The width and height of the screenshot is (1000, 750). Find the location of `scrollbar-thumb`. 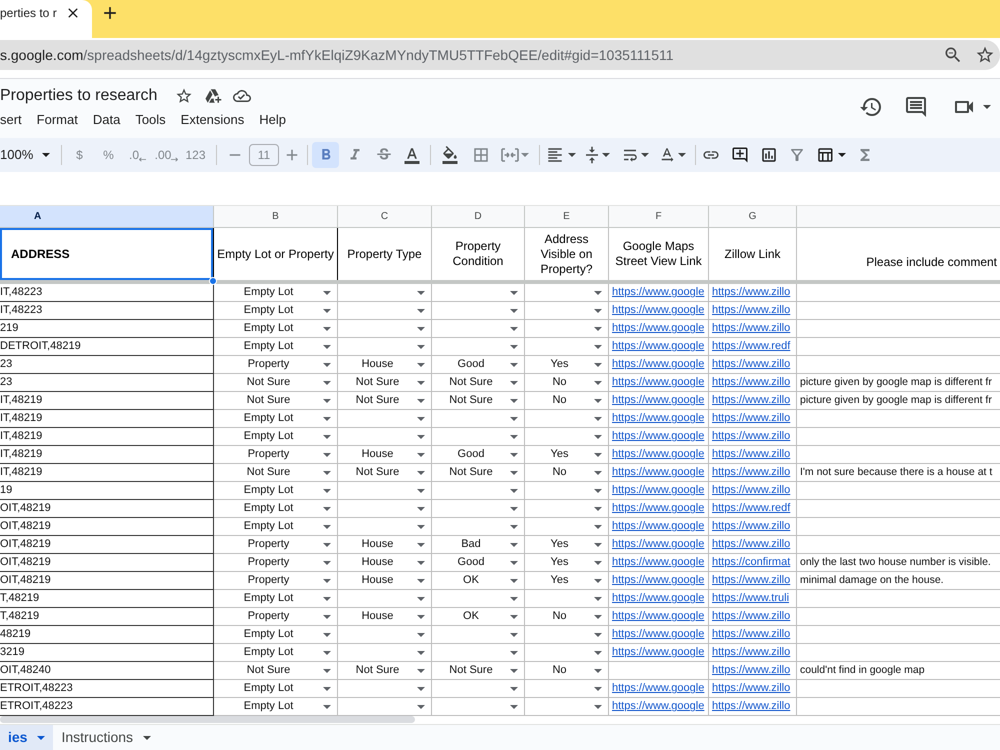

scrollbar-thumb is located at coordinates (207, 719).